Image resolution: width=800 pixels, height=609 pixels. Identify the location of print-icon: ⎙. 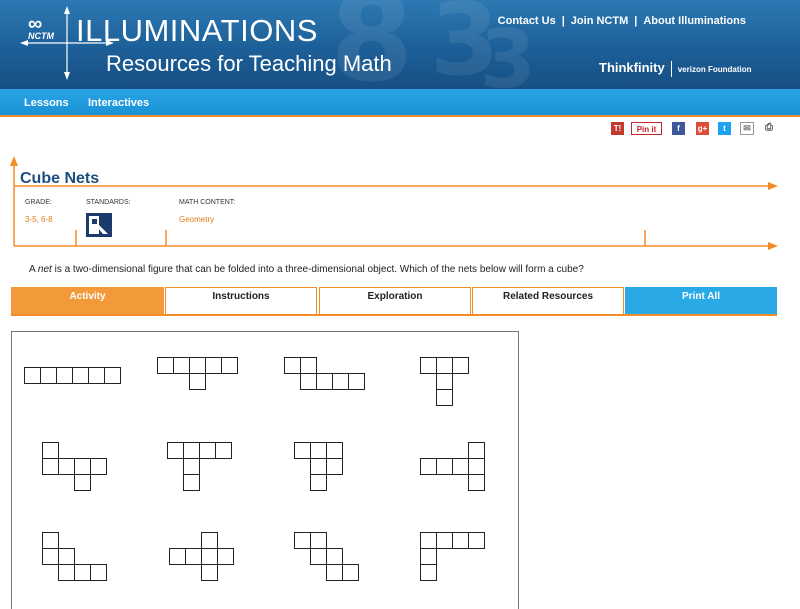
(769, 128).